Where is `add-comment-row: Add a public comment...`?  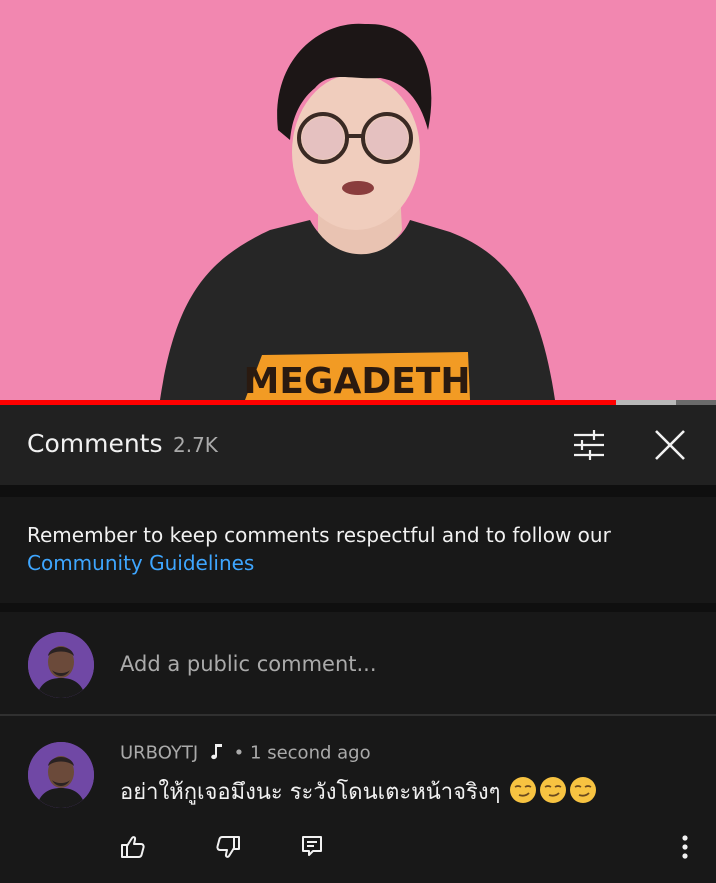
add-comment-row: Add a public comment... is located at coordinates (358, 663).